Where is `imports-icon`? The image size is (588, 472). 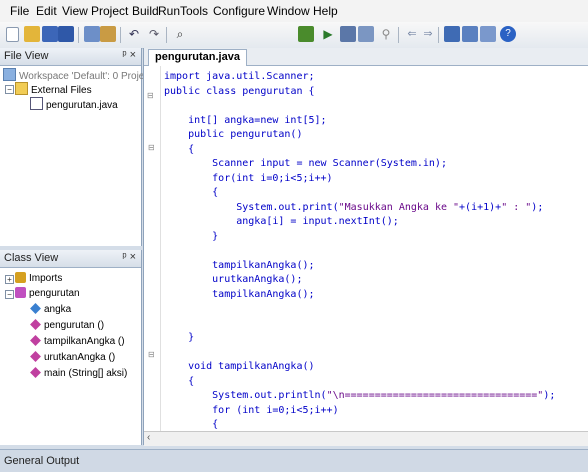 imports-icon is located at coordinates (20, 277).